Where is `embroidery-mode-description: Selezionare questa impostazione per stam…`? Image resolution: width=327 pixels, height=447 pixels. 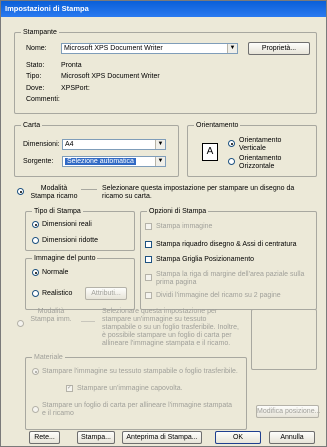
embroidery-mode-description: Selezionare questa impostazione per stam… is located at coordinates (198, 192).